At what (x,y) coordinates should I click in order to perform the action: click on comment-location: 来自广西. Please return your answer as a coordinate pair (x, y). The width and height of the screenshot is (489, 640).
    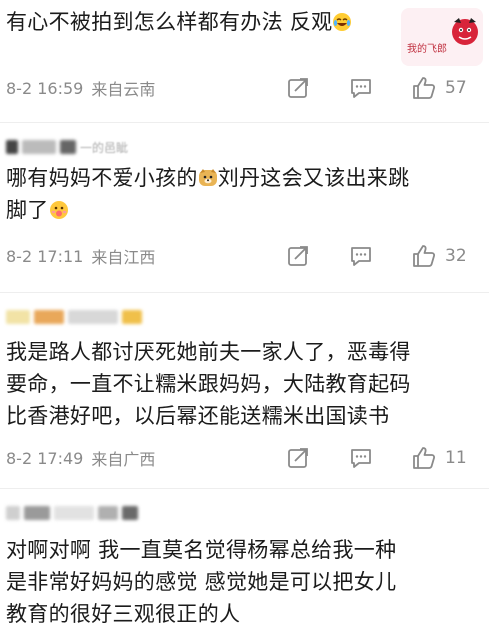
    Looking at the image, I should click on (123, 459).